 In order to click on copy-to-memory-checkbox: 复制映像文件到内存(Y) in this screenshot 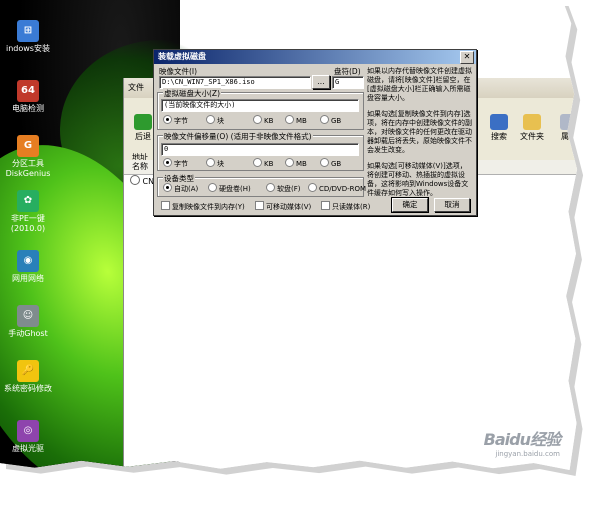, I will do `click(203, 206)`.